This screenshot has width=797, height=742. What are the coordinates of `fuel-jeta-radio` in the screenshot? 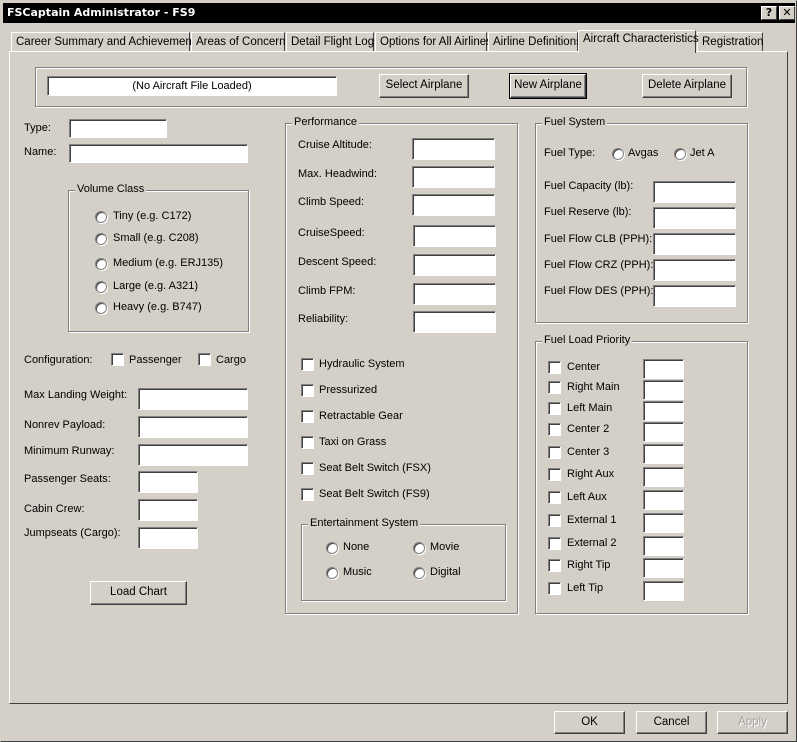 It's located at (680, 154).